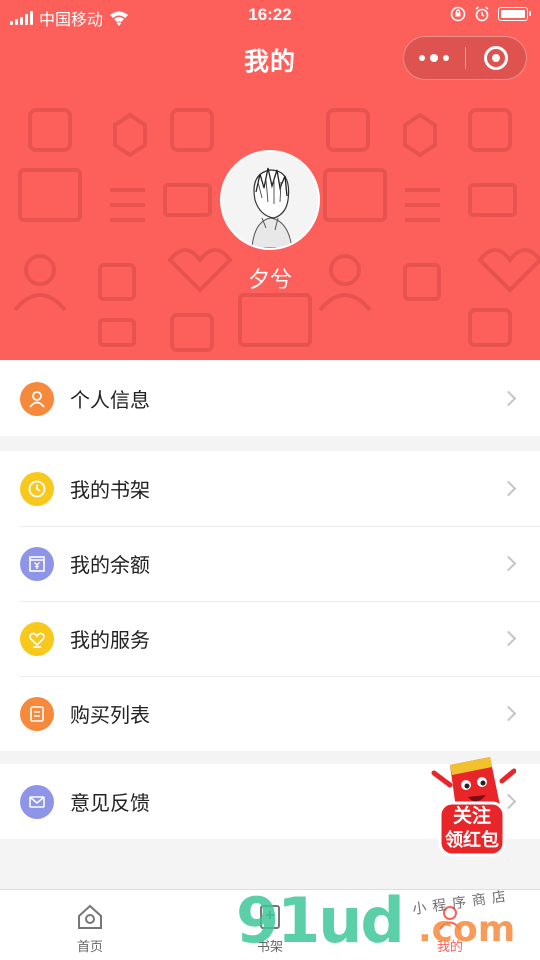 This screenshot has width=540, height=960. What do you see at coordinates (320, 920) in the screenshot?
I see `watermark-brand: 91ud` at bounding box center [320, 920].